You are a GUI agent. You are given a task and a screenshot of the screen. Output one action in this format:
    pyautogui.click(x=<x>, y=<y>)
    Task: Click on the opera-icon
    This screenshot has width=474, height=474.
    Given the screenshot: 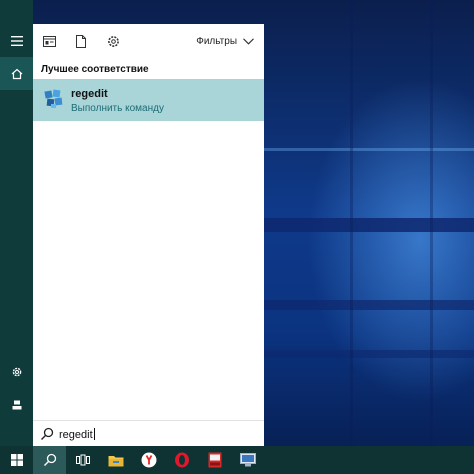 What is the action you would take?
    pyautogui.click(x=181, y=460)
    